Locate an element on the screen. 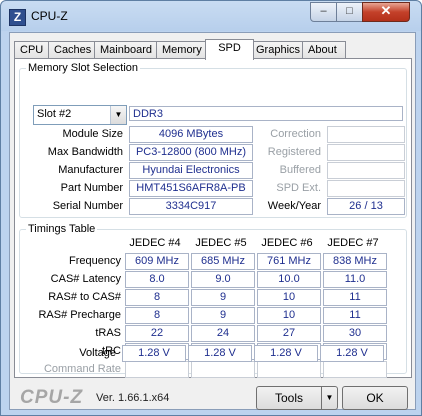 The width and height of the screenshot is (422, 416). part-number-value: HMT451S6AFR8A-PB is located at coordinates (191, 188).